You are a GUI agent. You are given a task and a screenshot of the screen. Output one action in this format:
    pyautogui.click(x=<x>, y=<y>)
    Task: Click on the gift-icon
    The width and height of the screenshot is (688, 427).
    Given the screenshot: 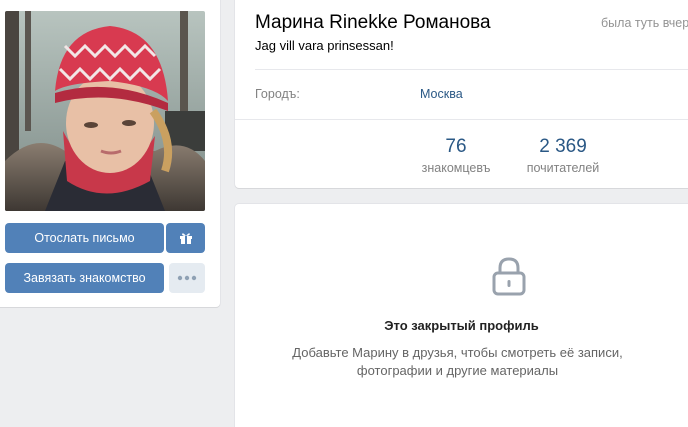 What is the action you would take?
    pyautogui.click(x=185, y=238)
    